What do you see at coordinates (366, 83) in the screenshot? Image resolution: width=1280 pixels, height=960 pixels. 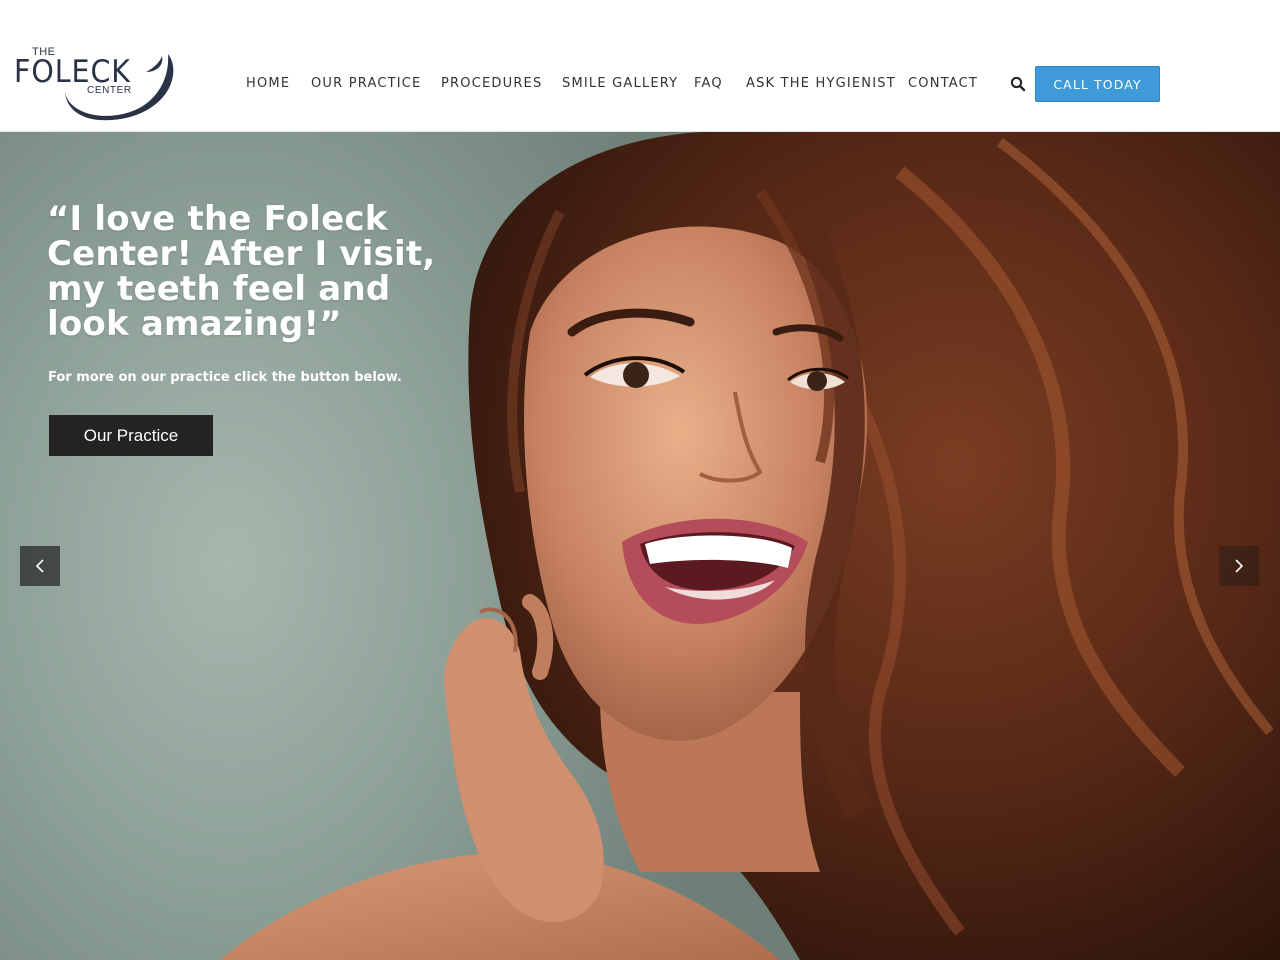 I see `nav-item-our-practice: OUR PRACTICE` at bounding box center [366, 83].